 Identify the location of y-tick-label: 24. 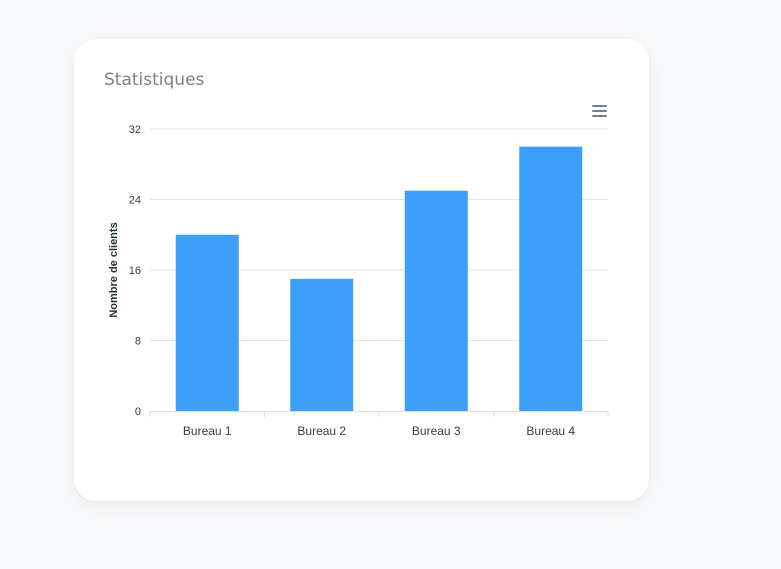
(135, 201).